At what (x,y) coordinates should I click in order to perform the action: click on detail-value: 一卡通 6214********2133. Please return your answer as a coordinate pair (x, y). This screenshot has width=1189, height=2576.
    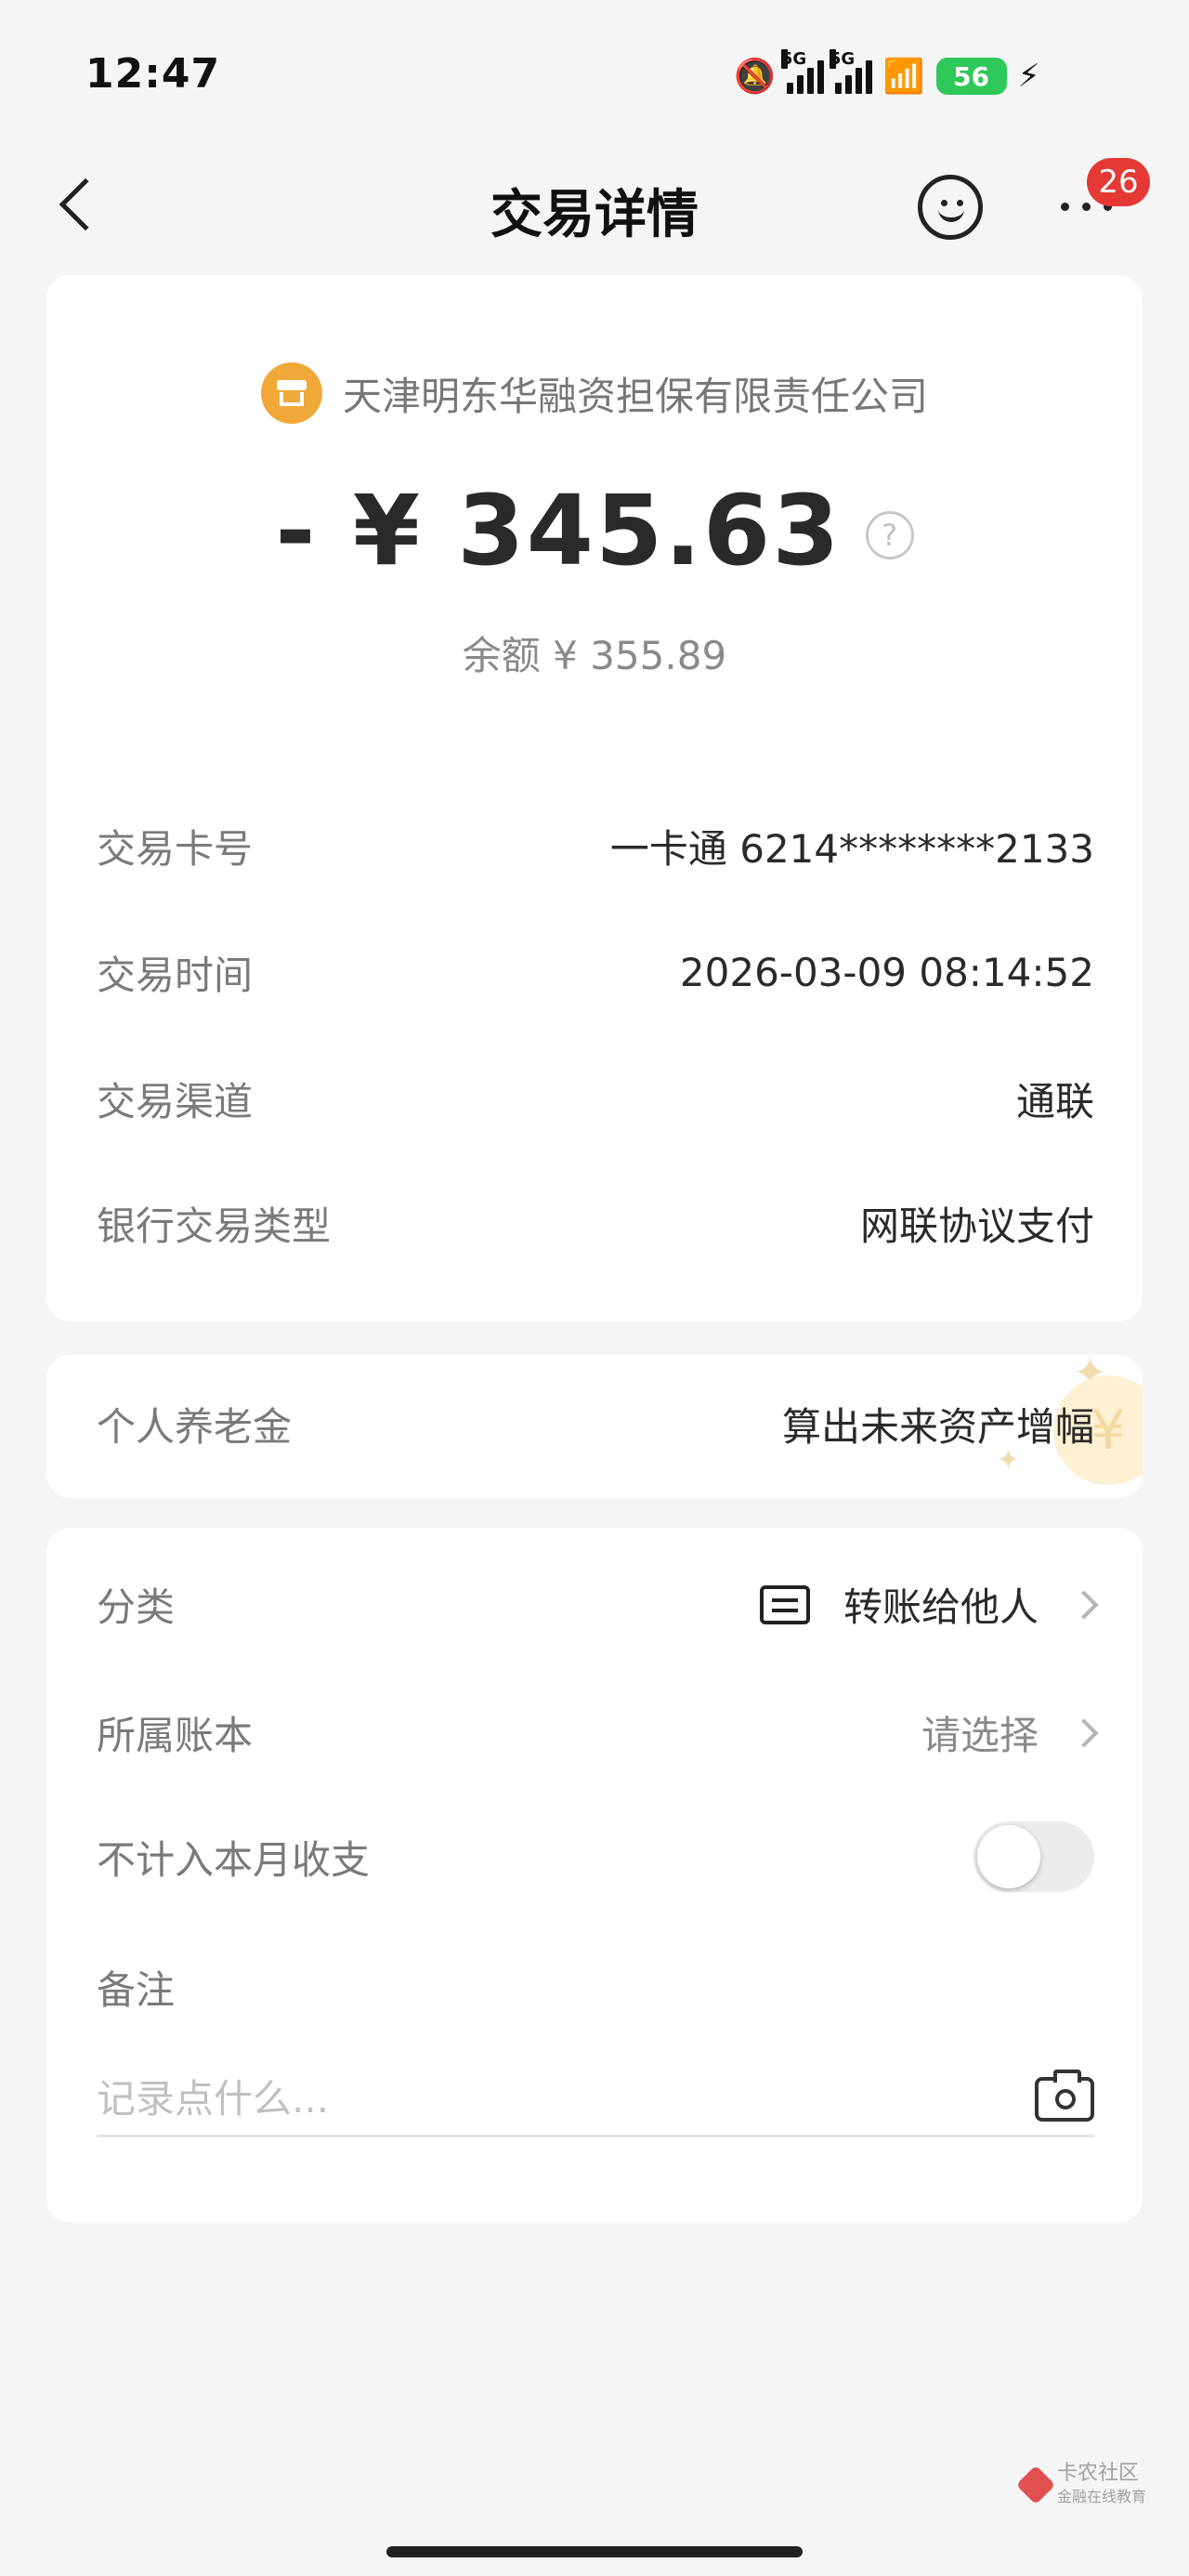
    Looking at the image, I should click on (851, 849).